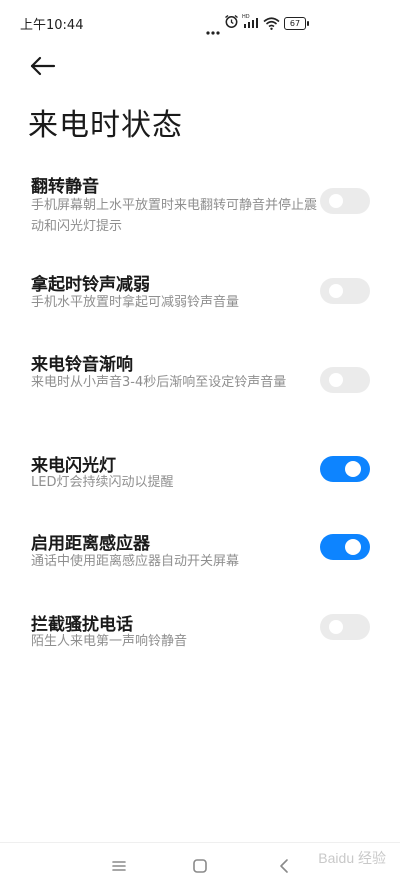 The width and height of the screenshot is (400, 889). Describe the element at coordinates (44, 70) in the screenshot. I see `back-arrow-icon` at that location.